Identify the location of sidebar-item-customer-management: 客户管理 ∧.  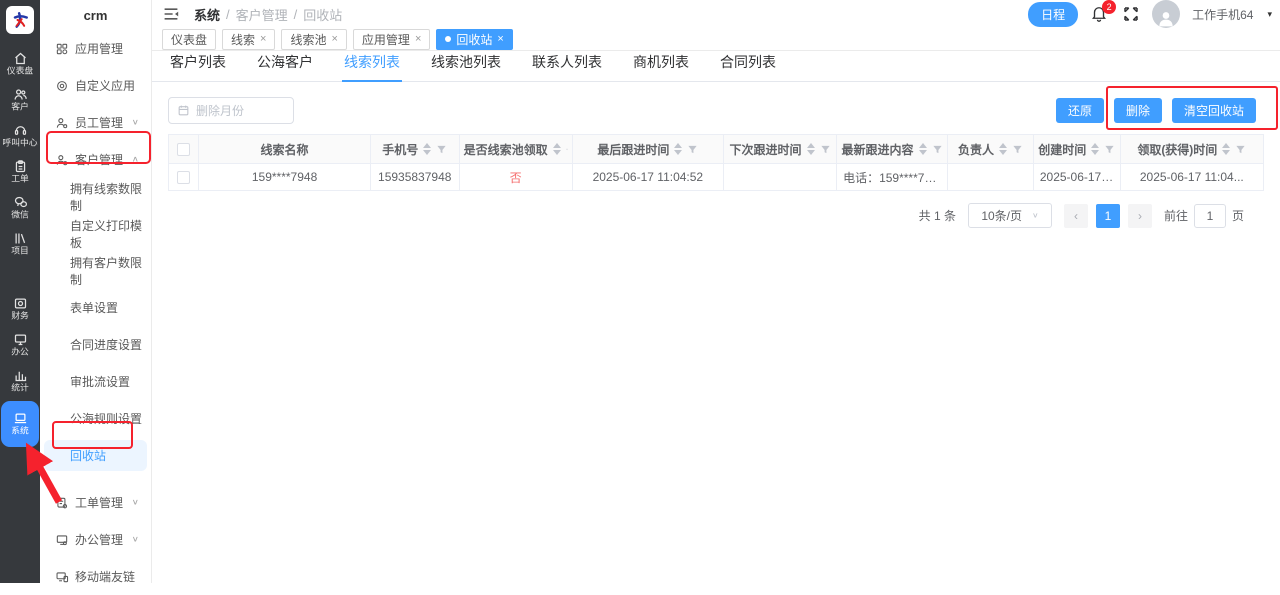
(95, 159).